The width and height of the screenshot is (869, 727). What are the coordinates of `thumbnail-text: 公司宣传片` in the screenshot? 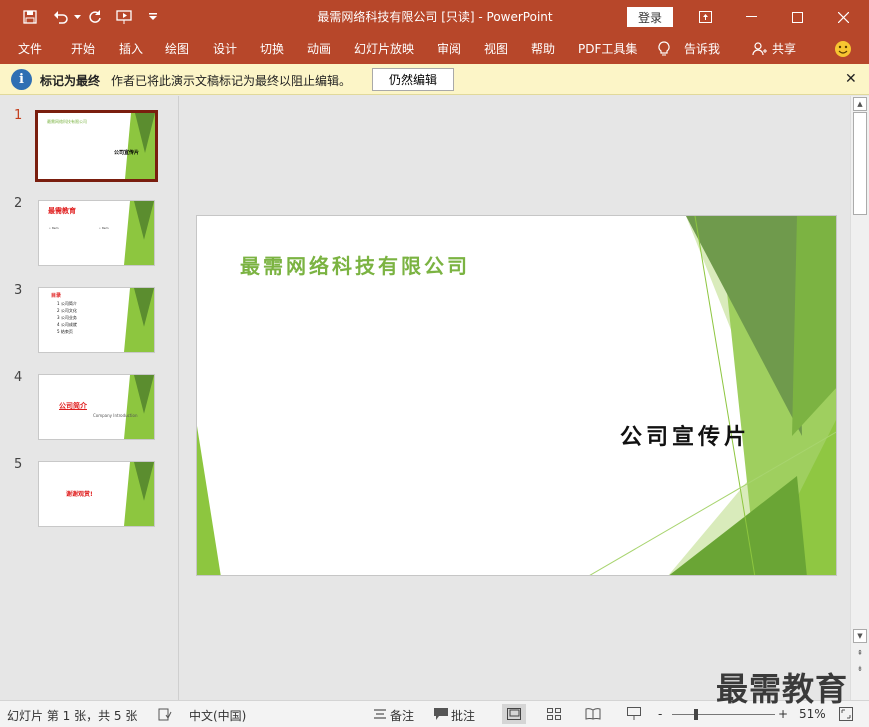 It's located at (127, 153).